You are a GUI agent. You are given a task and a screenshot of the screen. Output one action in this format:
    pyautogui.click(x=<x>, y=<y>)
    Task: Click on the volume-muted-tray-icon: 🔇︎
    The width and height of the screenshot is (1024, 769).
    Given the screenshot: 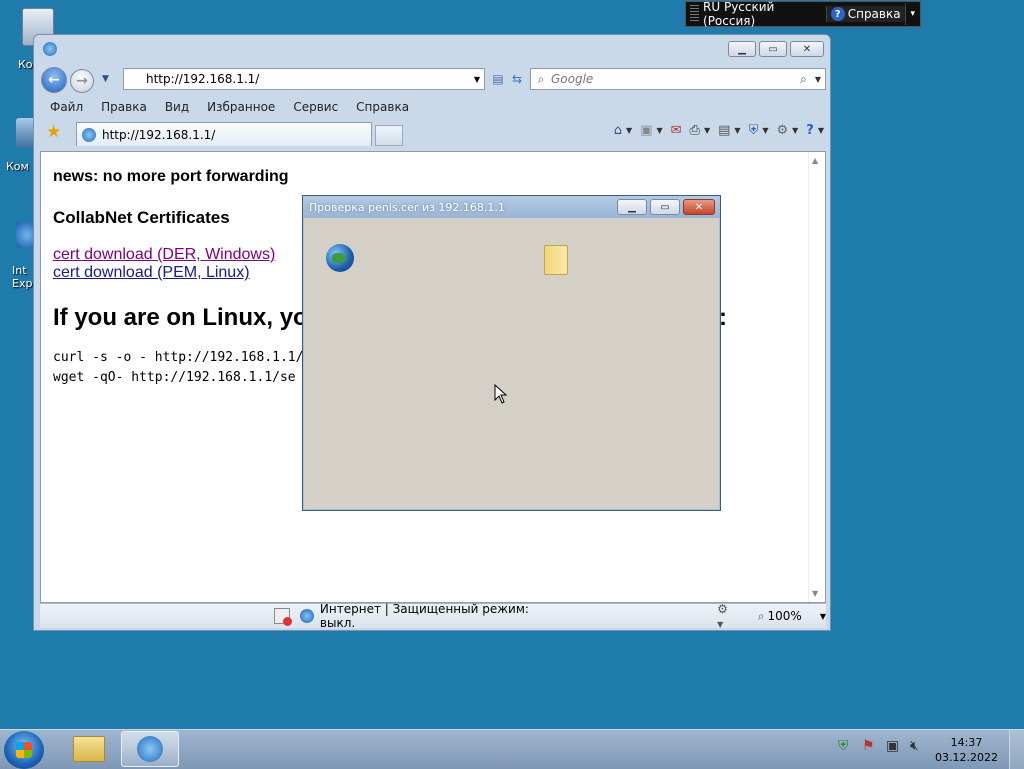 What is the action you would take?
    pyautogui.click(x=914, y=746)
    